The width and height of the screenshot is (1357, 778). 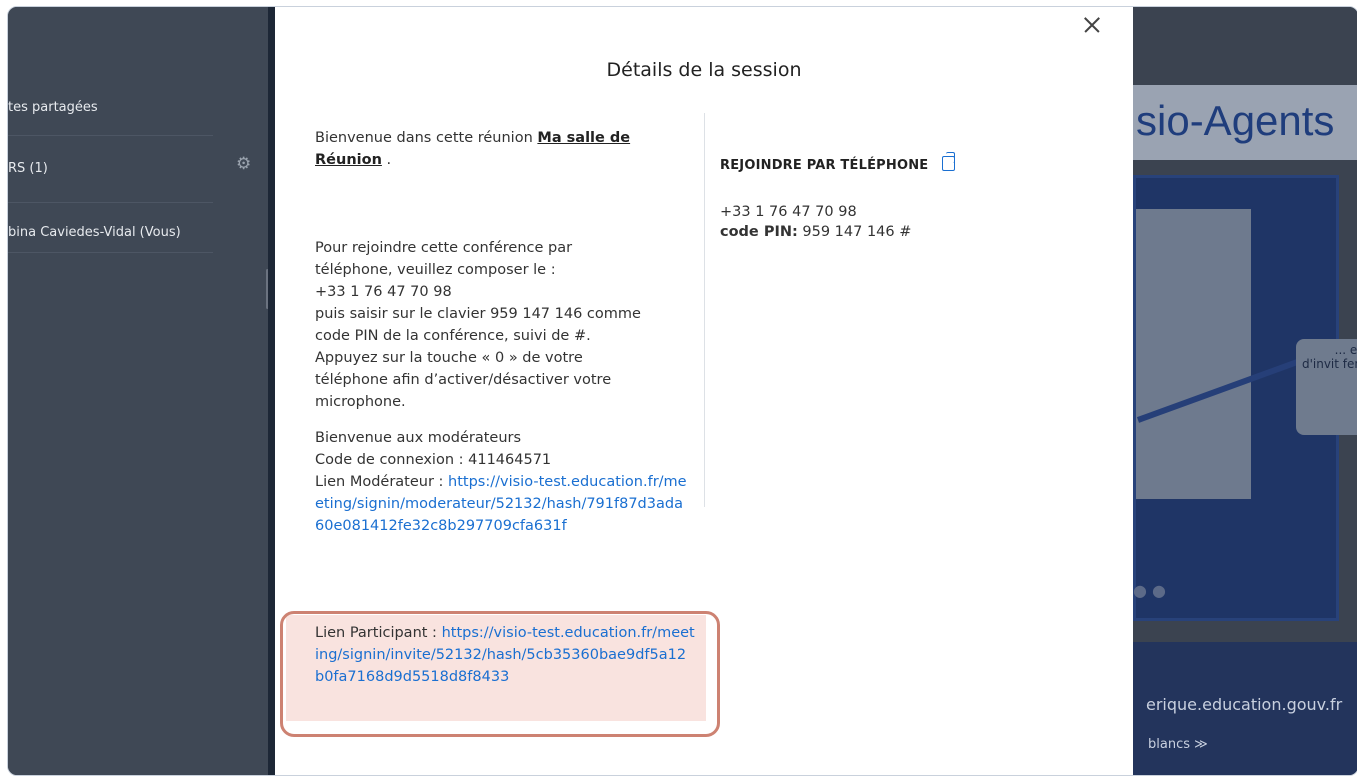 What do you see at coordinates (449, 358) in the screenshot?
I see `instruction-line: Appuyez sur la touche « 0 » de votre` at bounding box center [449, 358].